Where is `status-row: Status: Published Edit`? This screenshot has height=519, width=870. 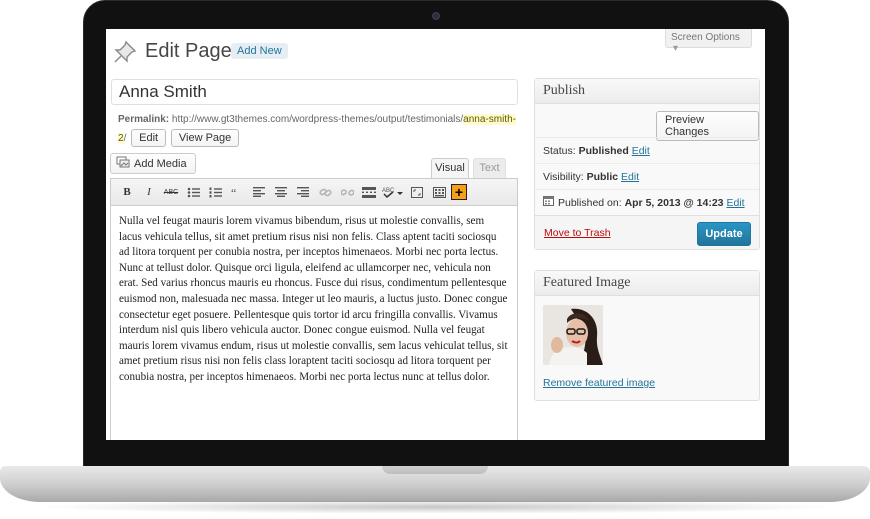 status-row: Status: Published Edit is located at coordinates (647, 150).